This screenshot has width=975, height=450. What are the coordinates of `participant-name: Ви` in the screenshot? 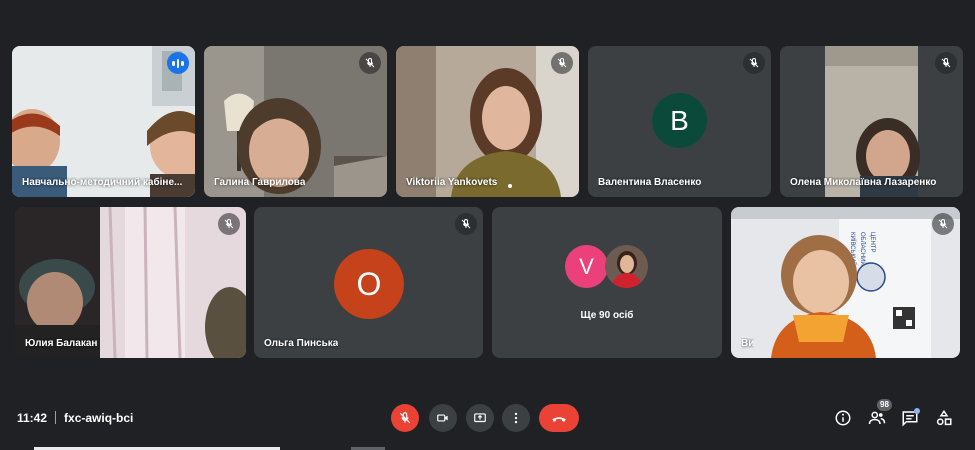 It's located at (748, 343).